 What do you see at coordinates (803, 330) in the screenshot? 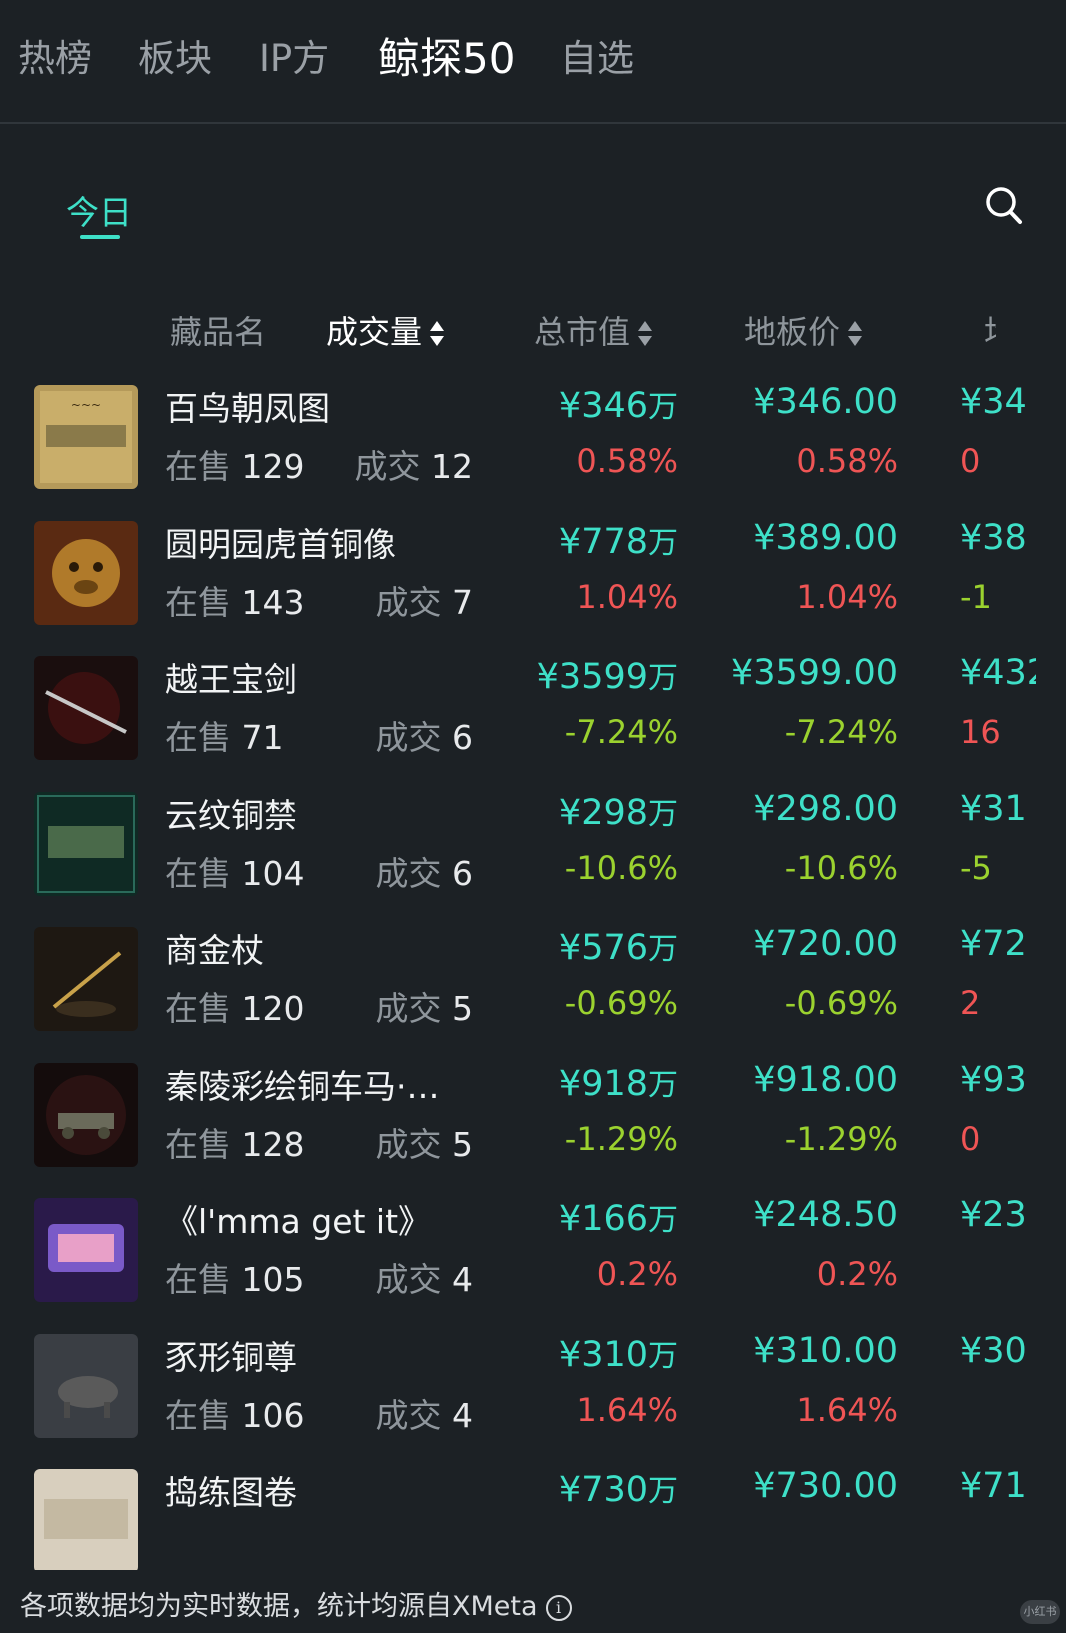
I see `column-floor-price: 地板价` at bounding box center [803, 330].